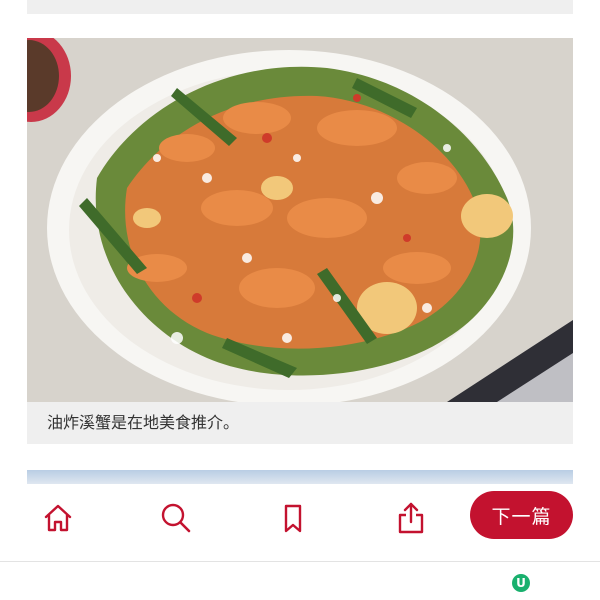  What do you see at coordinates (143, 422) in the screenshot?
I see `photo-caption: 油炸溪蟹是在地美食推介。` at bounding box center [143, 422].